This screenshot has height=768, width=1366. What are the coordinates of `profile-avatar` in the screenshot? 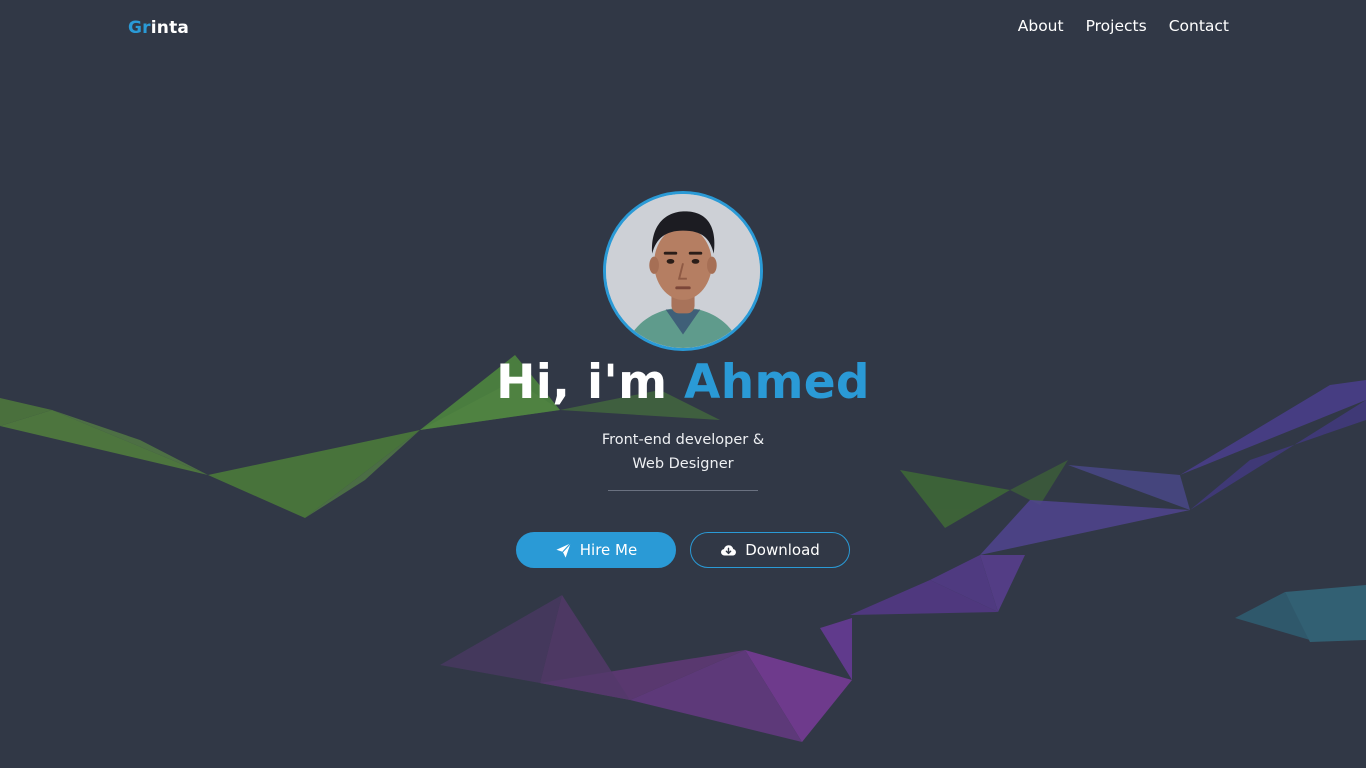 It's located at (683, 271).